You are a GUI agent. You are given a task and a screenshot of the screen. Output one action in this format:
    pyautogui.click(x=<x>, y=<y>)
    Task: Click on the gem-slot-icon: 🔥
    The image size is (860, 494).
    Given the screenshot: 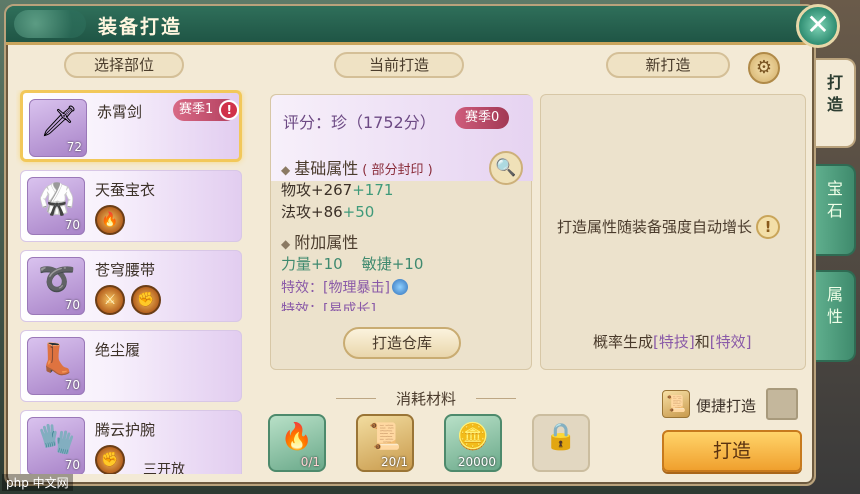 What is the action you would take?
    pyautogui.click(x=110, y=220)
    